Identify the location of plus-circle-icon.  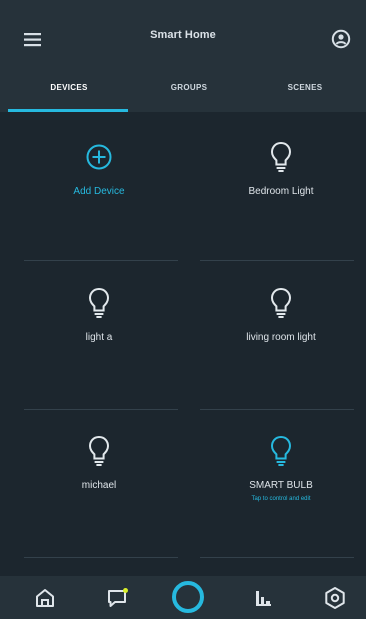
(99, 157).